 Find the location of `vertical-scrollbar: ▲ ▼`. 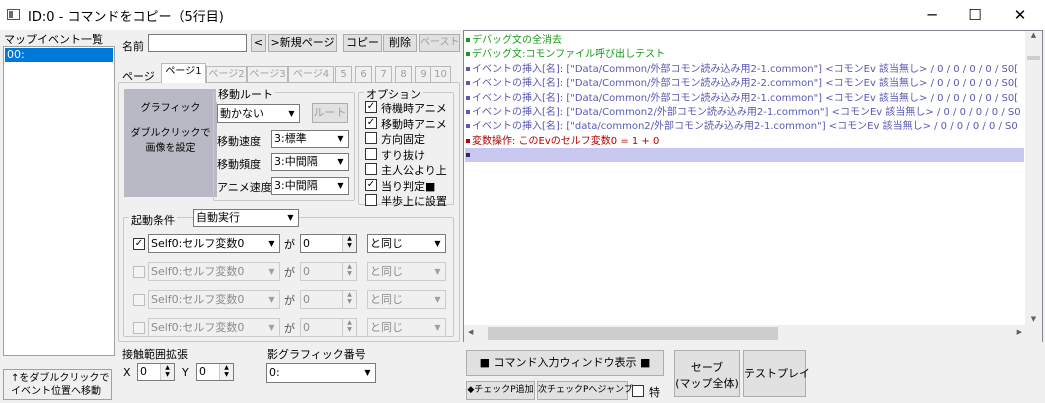

vertical-scrollbar: ▲ ▼ is located at coordinates (1033, 178).